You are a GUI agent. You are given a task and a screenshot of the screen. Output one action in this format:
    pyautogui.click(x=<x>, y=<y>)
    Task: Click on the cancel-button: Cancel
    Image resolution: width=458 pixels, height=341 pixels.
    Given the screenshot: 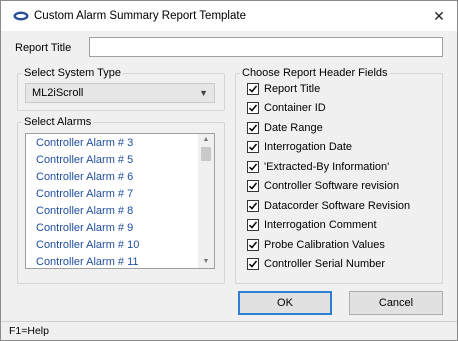 What is the action you would take?
    pyautogui.click(x=396, y=303)
    